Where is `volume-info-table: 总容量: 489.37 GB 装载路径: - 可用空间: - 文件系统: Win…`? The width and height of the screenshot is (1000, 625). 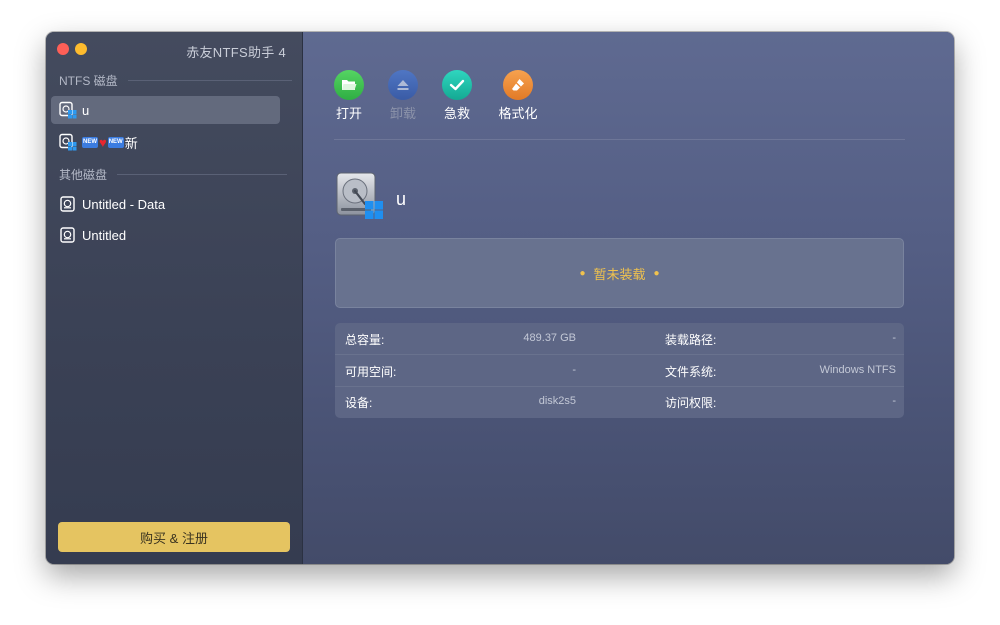
volume-info-table: 总容量: 489.37 GB 装载路径: - 可用空间: - 文件系统: Win… is located at coordinates (619, 370).